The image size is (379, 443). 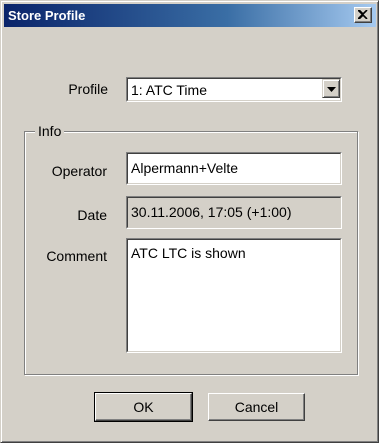 I want to click on profile-select: 1: ATC Time, so click(x=234, y=89).